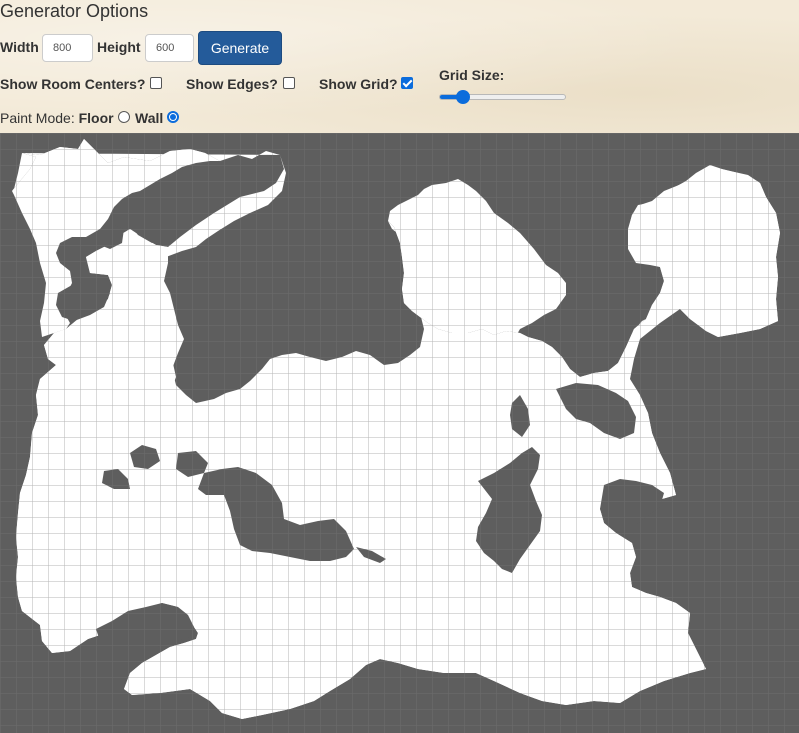 The width and height of the screenshot is (799, 733). I want to click on panel-title: Generator Options, so click(74, 11).